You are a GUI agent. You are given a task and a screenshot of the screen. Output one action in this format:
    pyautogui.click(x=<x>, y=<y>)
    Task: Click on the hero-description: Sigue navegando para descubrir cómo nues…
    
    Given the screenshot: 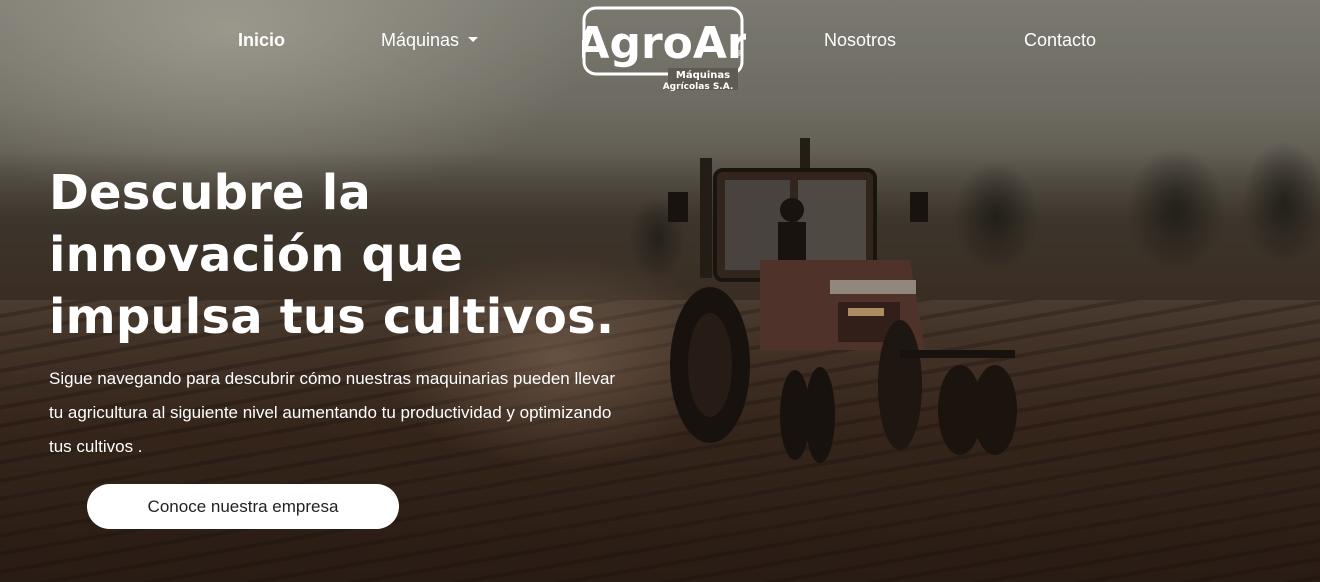 What is the action you would take?
    pyautogui.click(x=332, y=412)
    